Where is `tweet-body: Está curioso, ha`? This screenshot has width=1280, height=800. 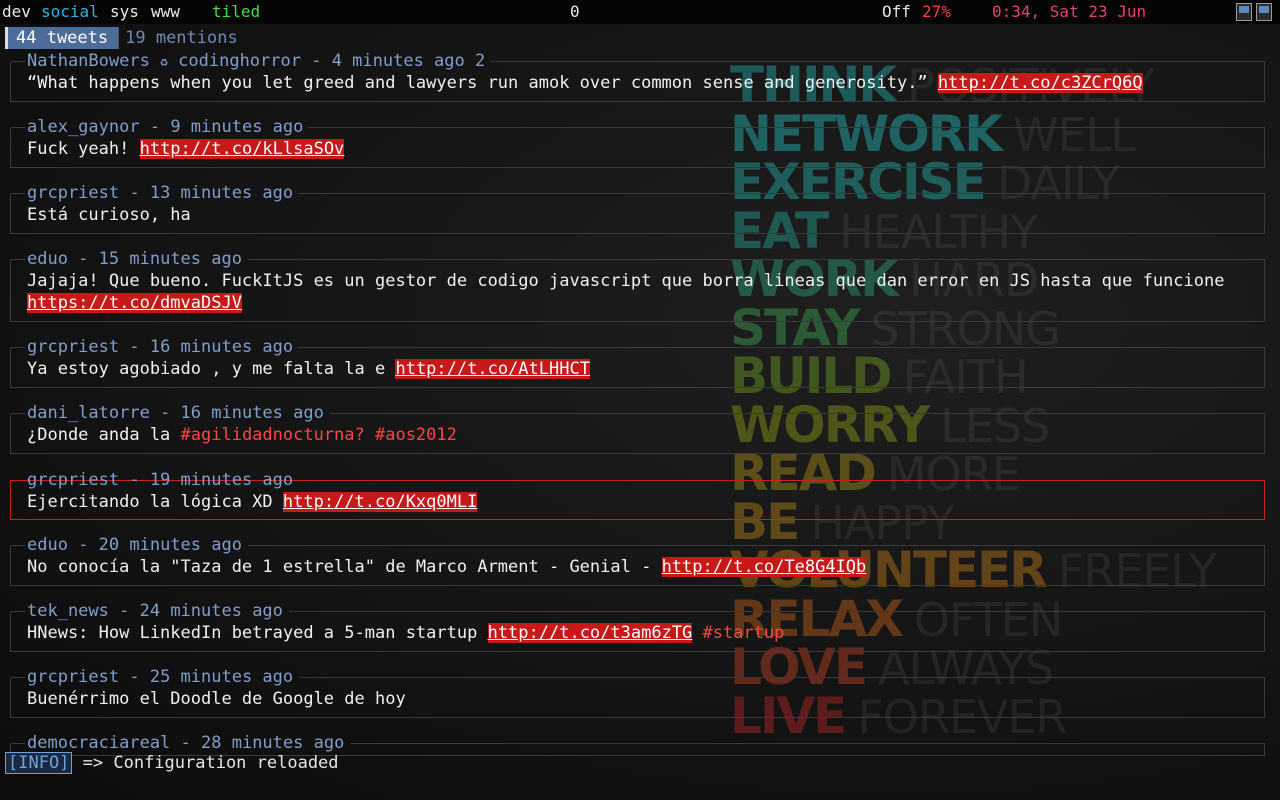
tweet-body: Está curioso, ha is located at coordinates (637, 215).